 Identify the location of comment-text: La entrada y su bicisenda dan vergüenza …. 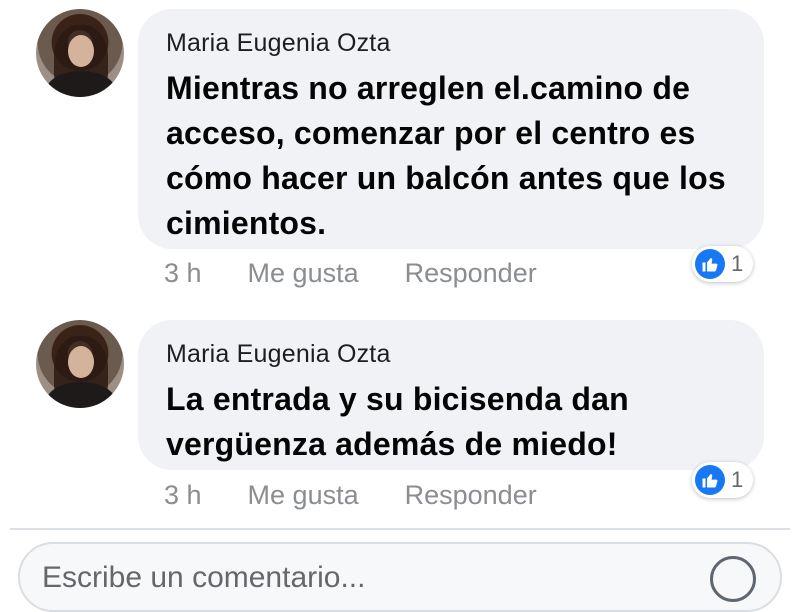
(397, 421).